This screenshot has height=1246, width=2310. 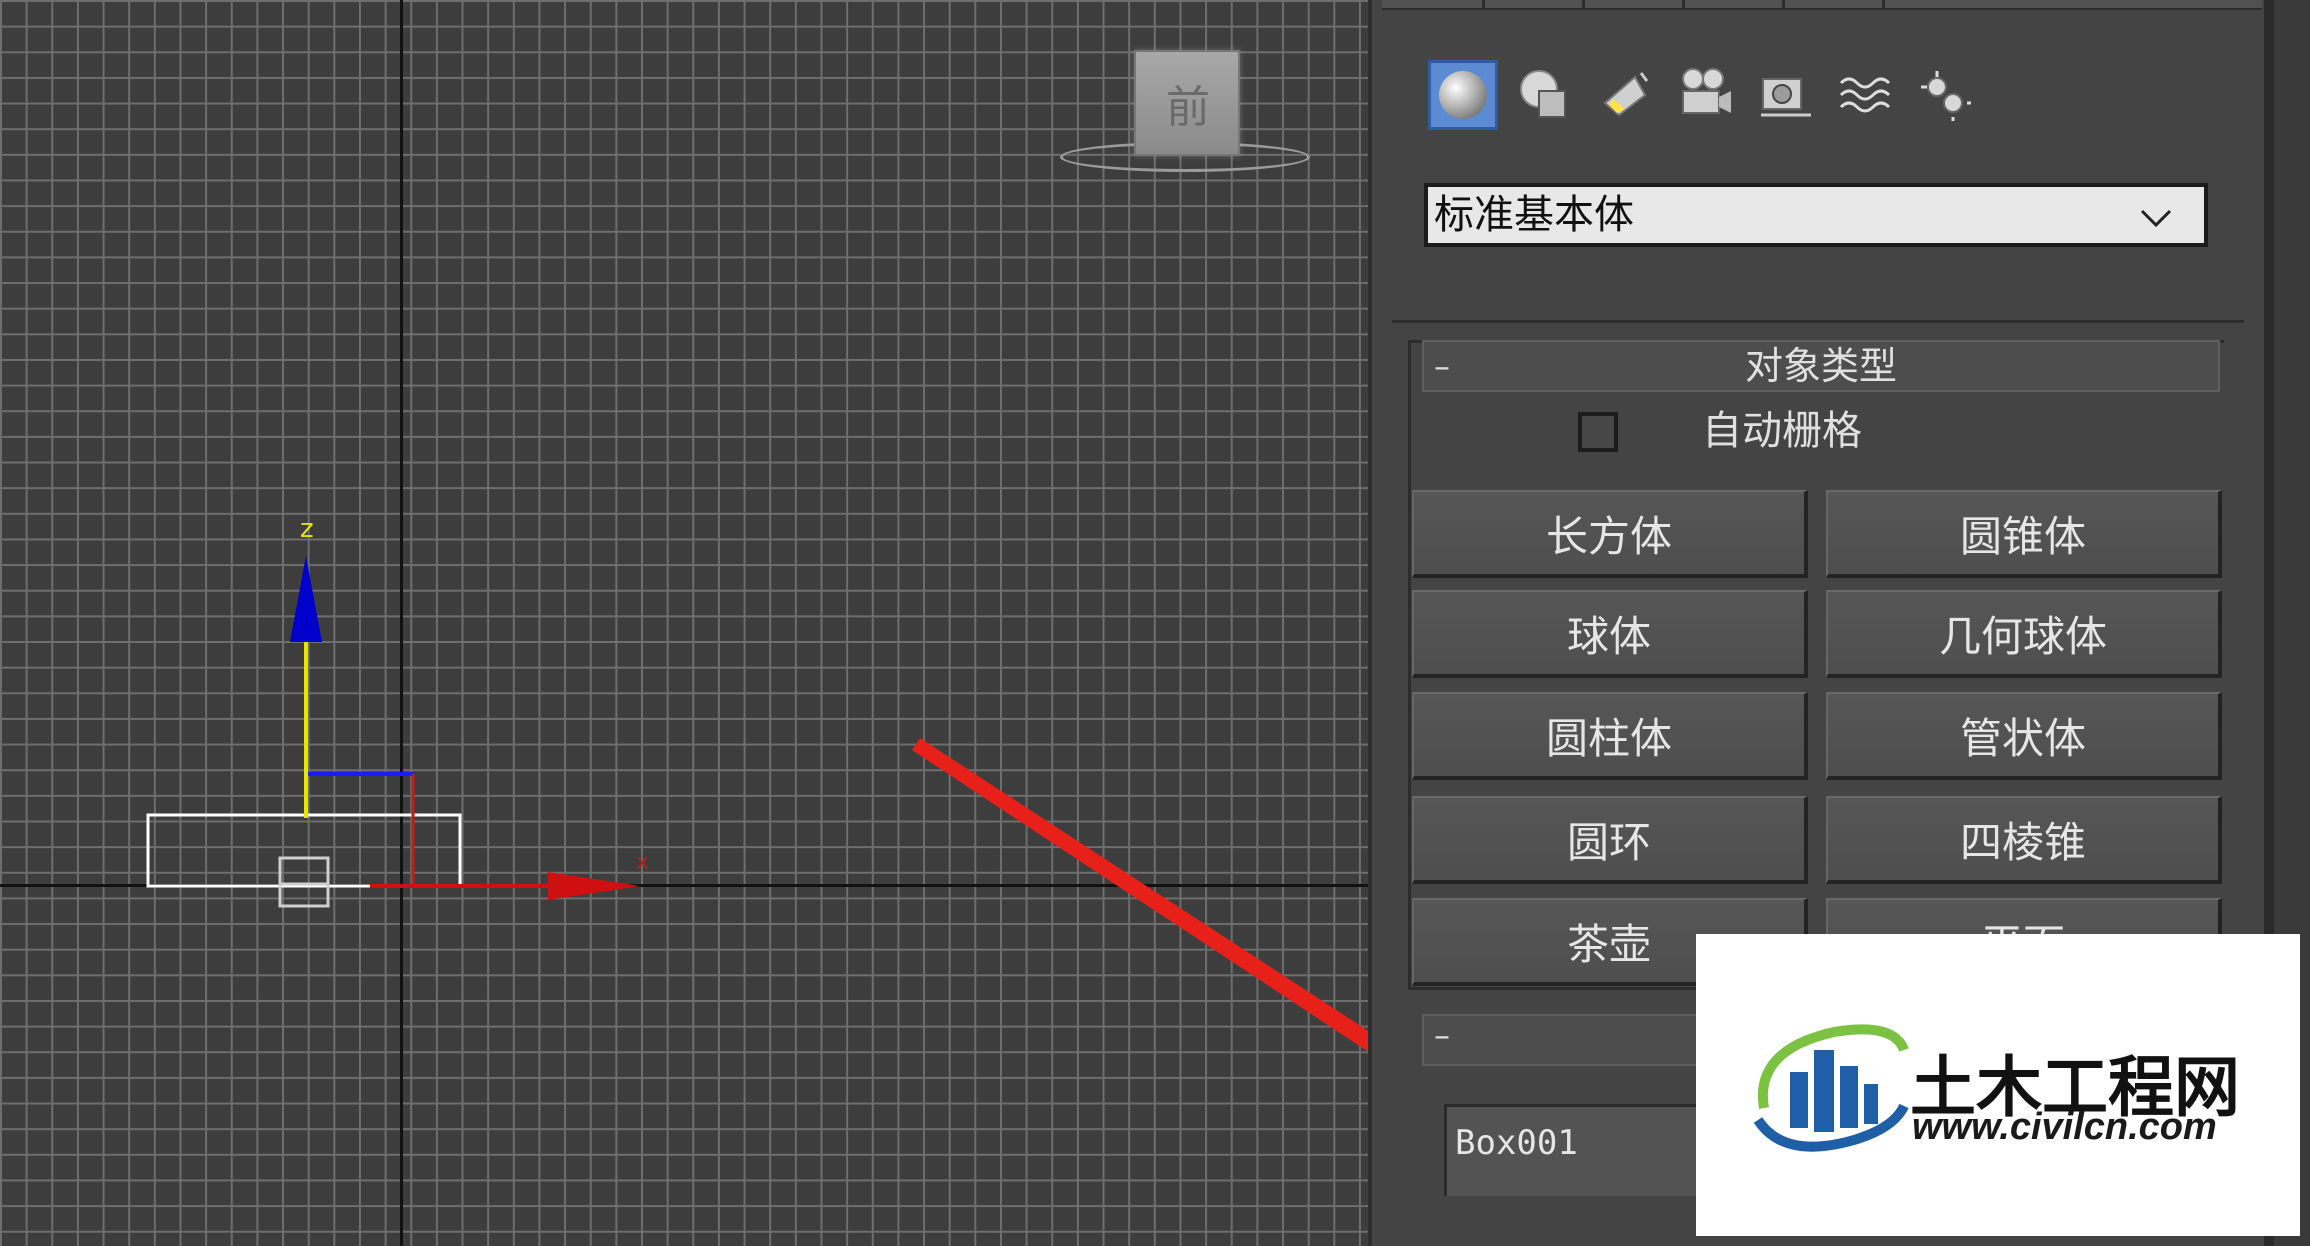 What do you see at coordinates (1998, 1085) in the screenshot?
I see `site-watermark: 土木工程网 www.civilcn.com` at bounding box center [1998, 1085].